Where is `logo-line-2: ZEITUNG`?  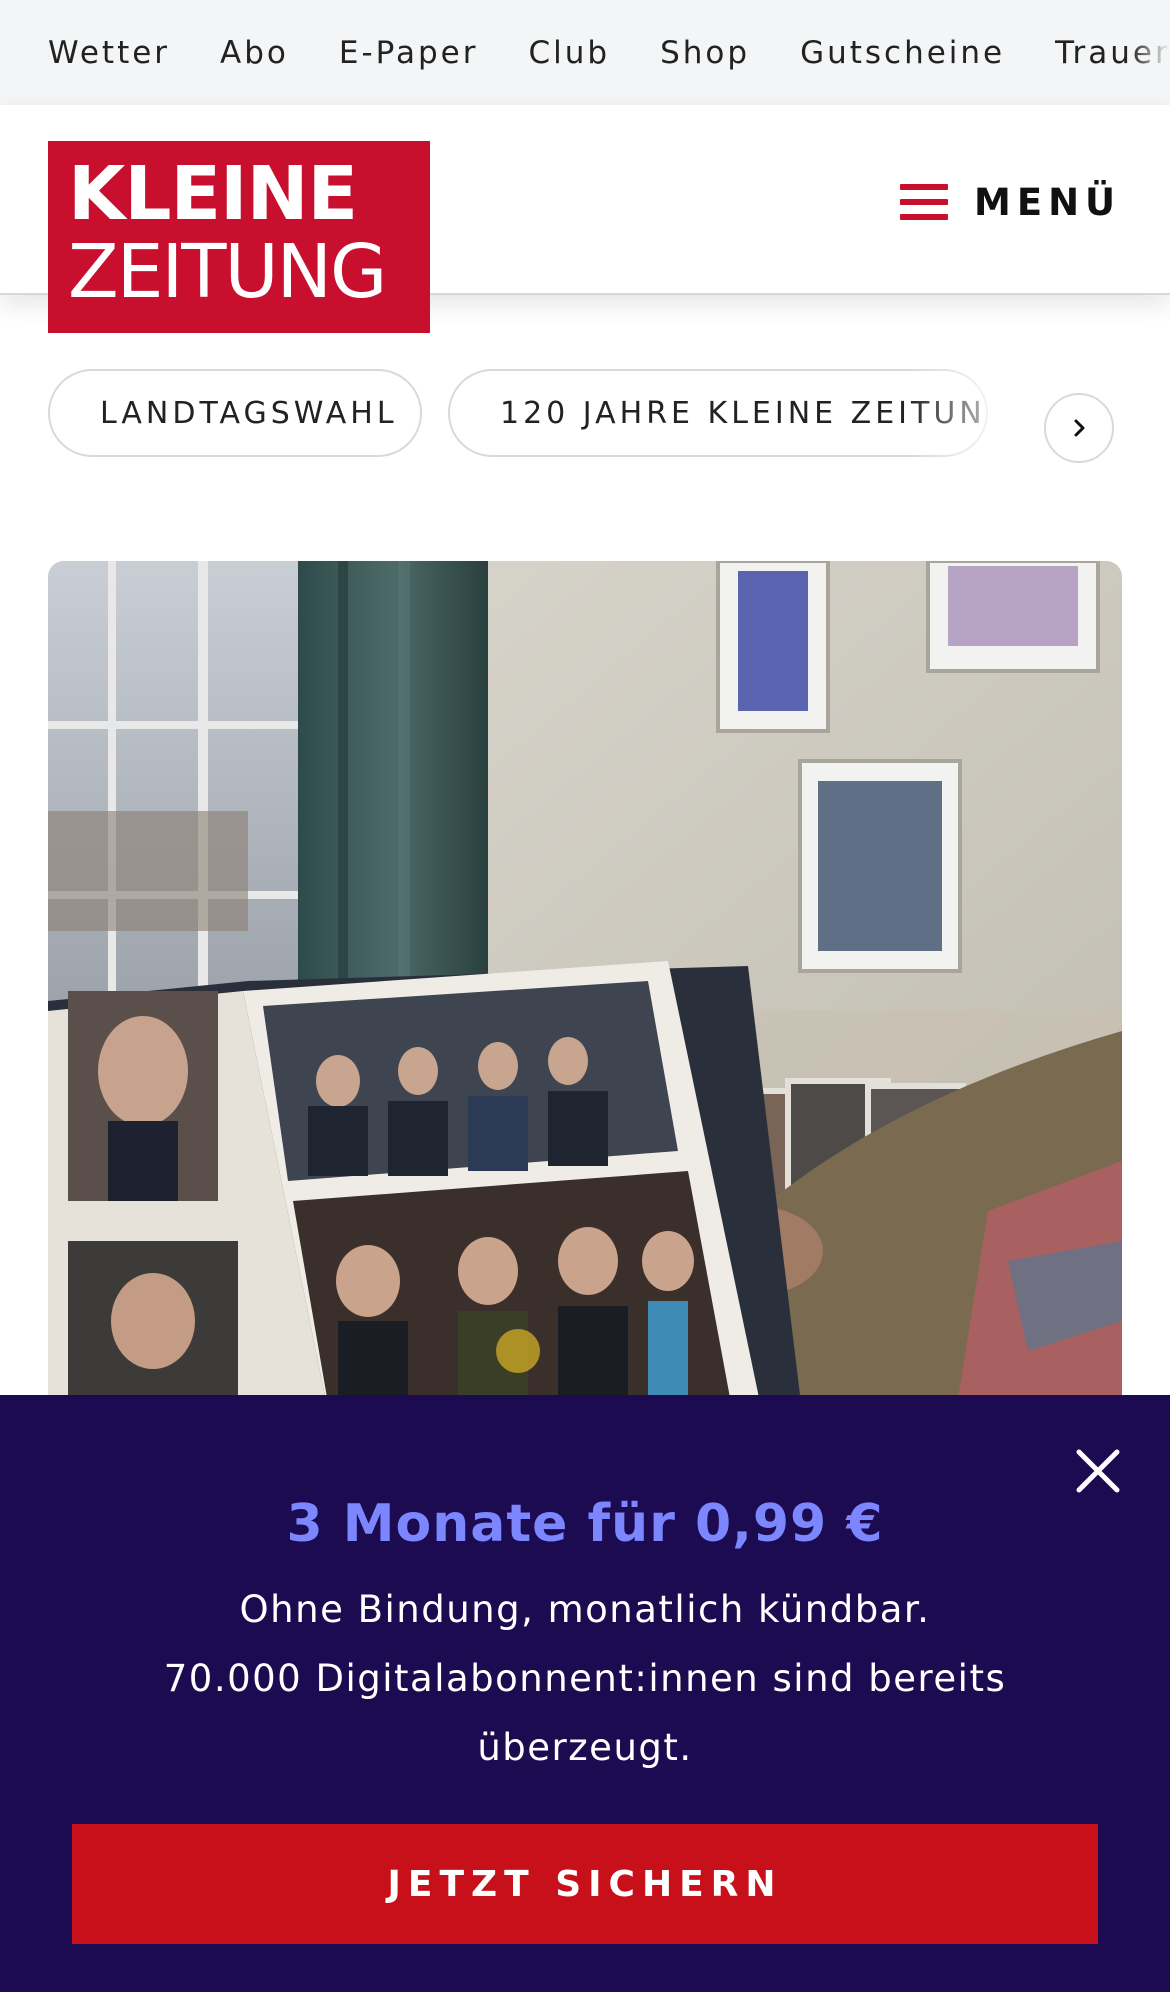
logo-line-2: ZEITUNG is located at coordinates (227, 272).